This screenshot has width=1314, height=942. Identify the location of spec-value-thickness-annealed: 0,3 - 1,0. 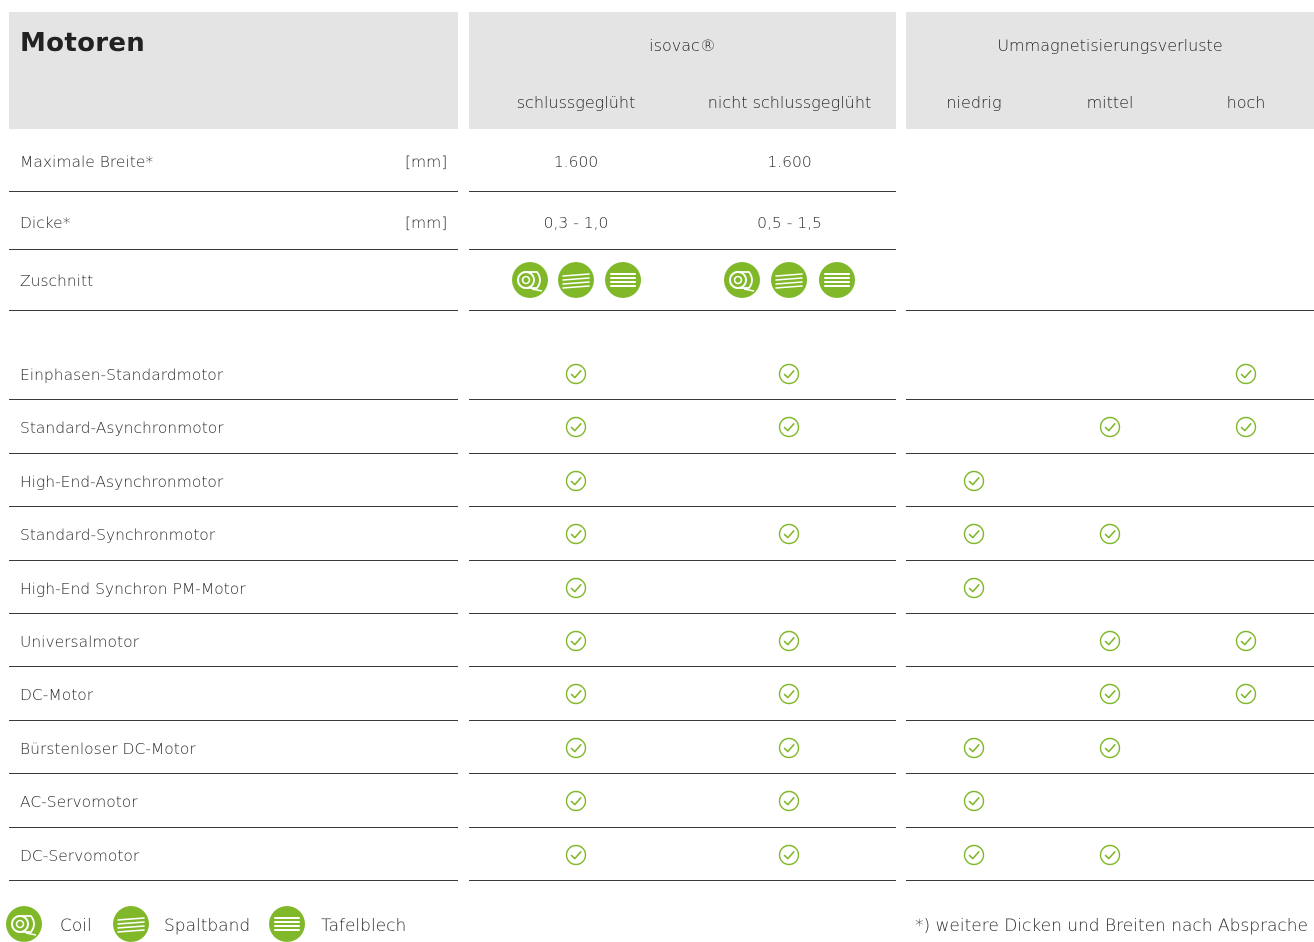
(576, 223).